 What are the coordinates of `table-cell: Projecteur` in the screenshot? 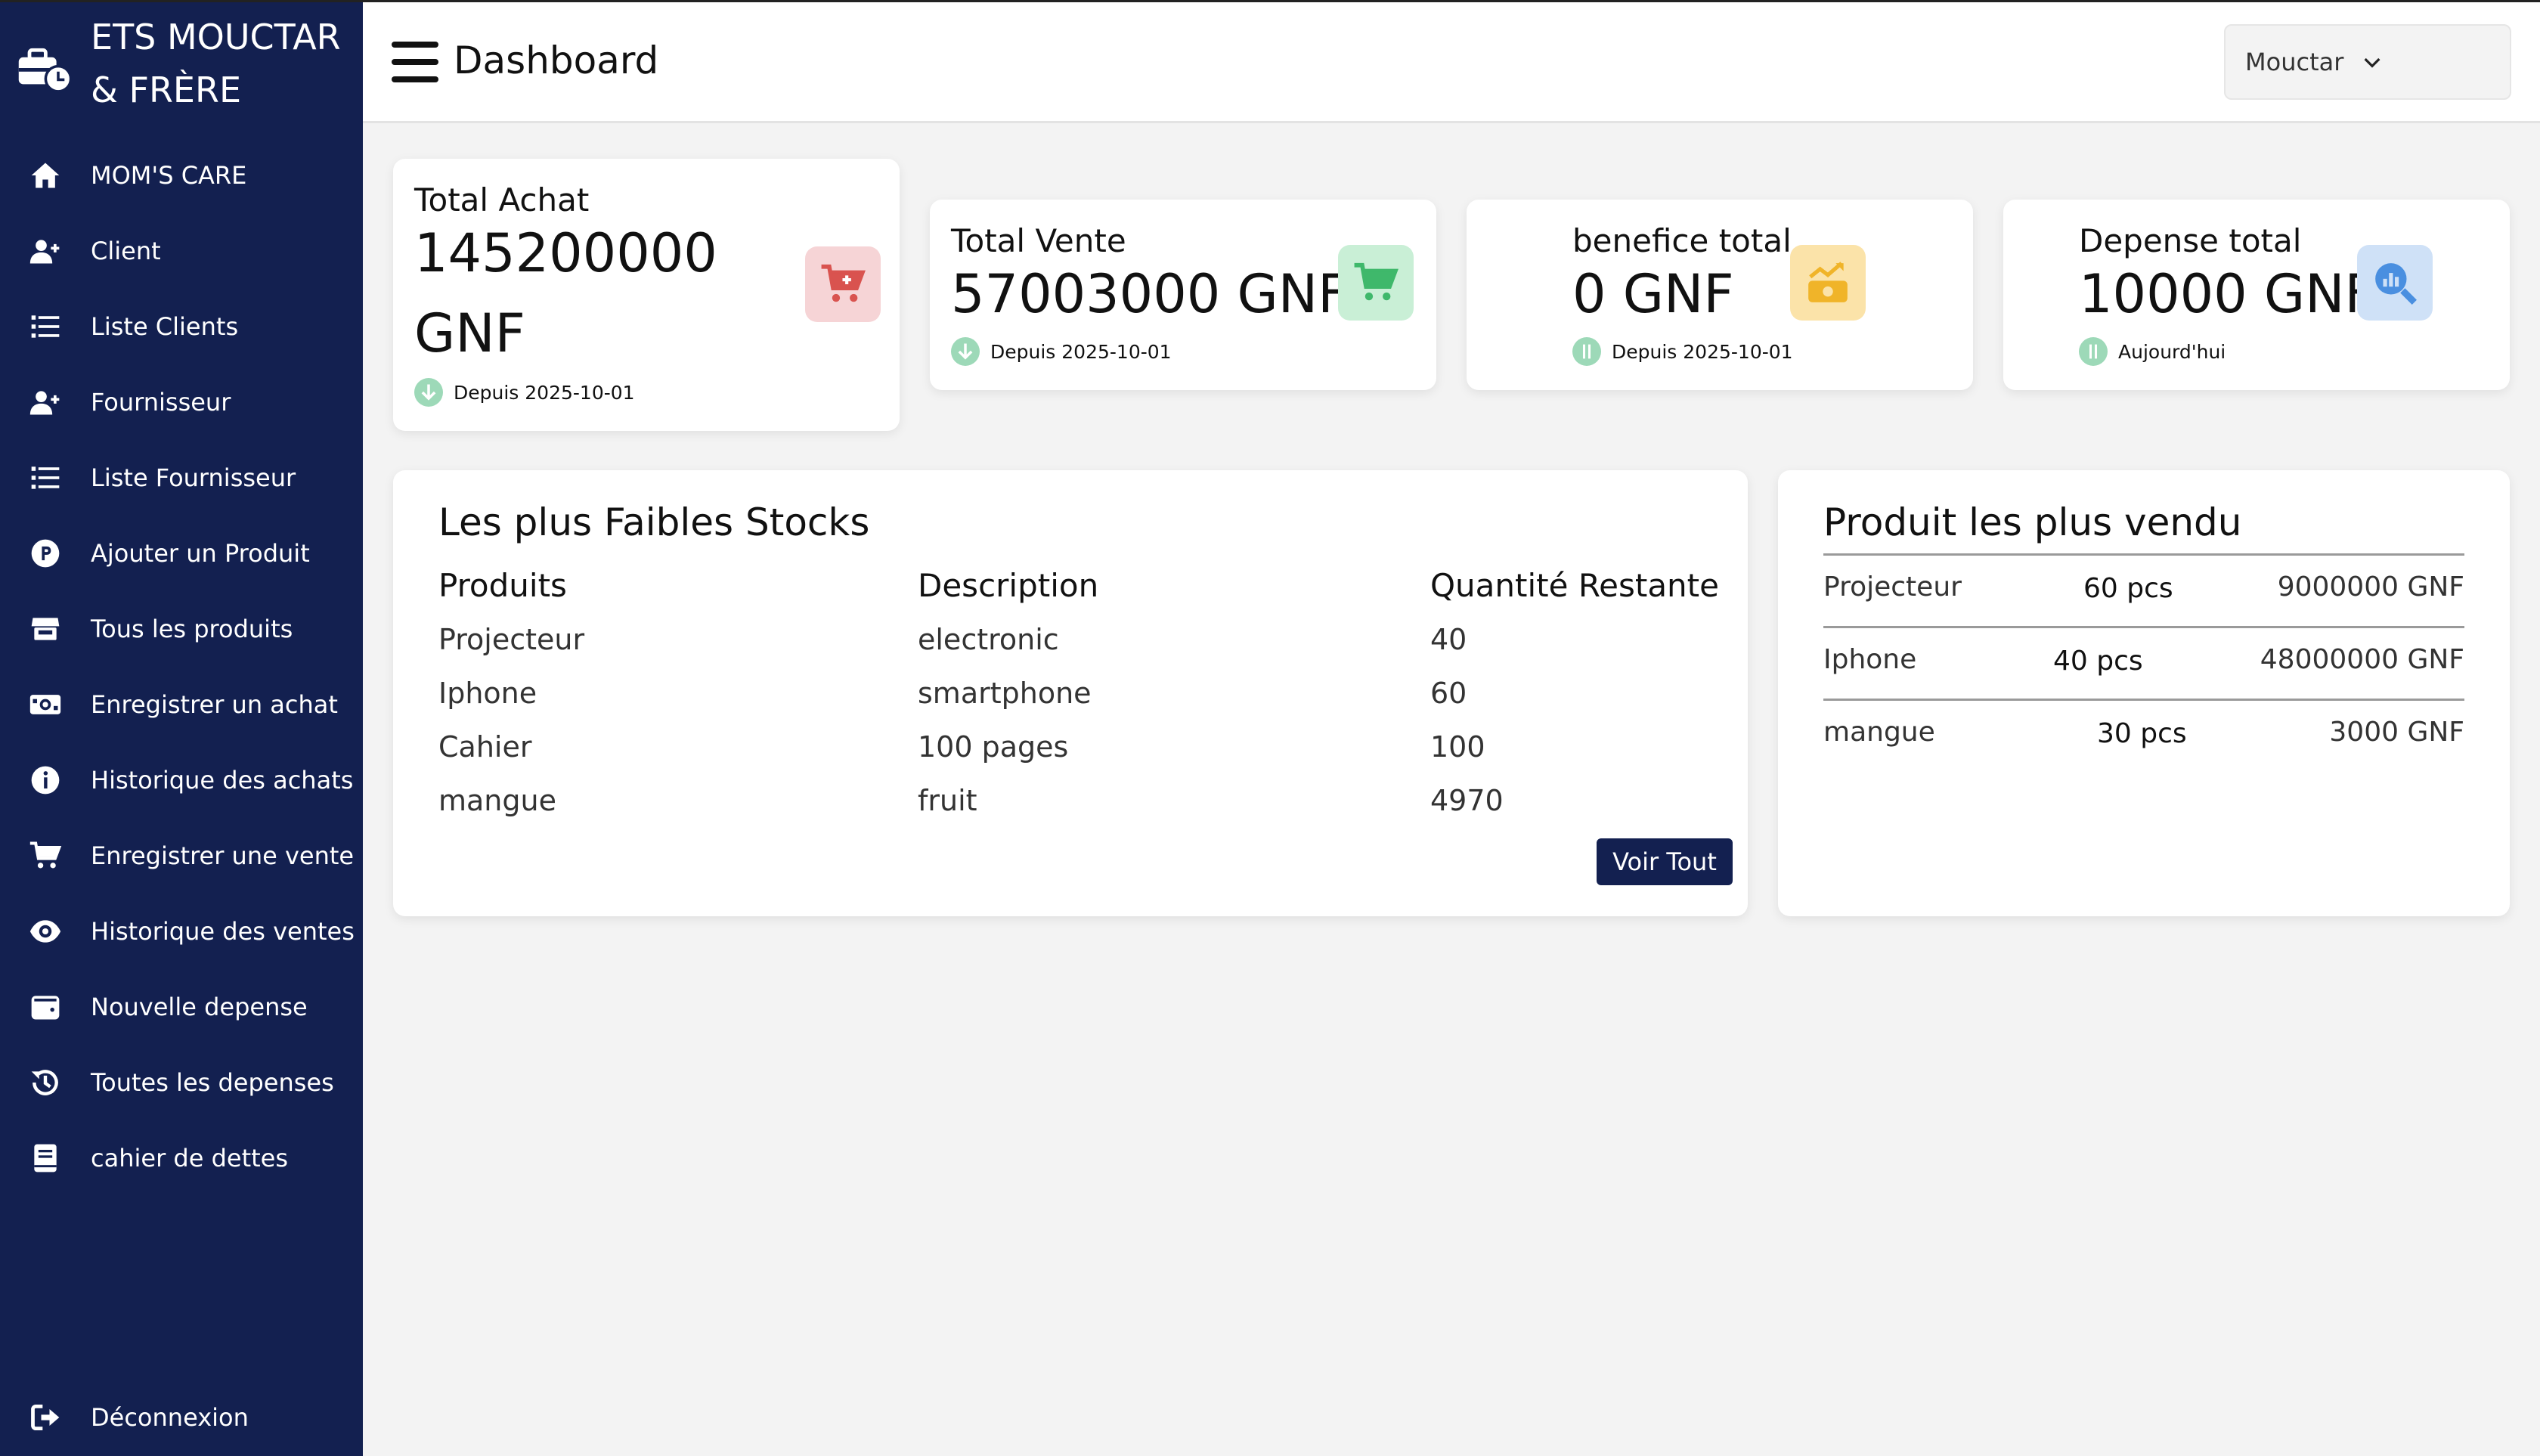 It's located at (512, 639).